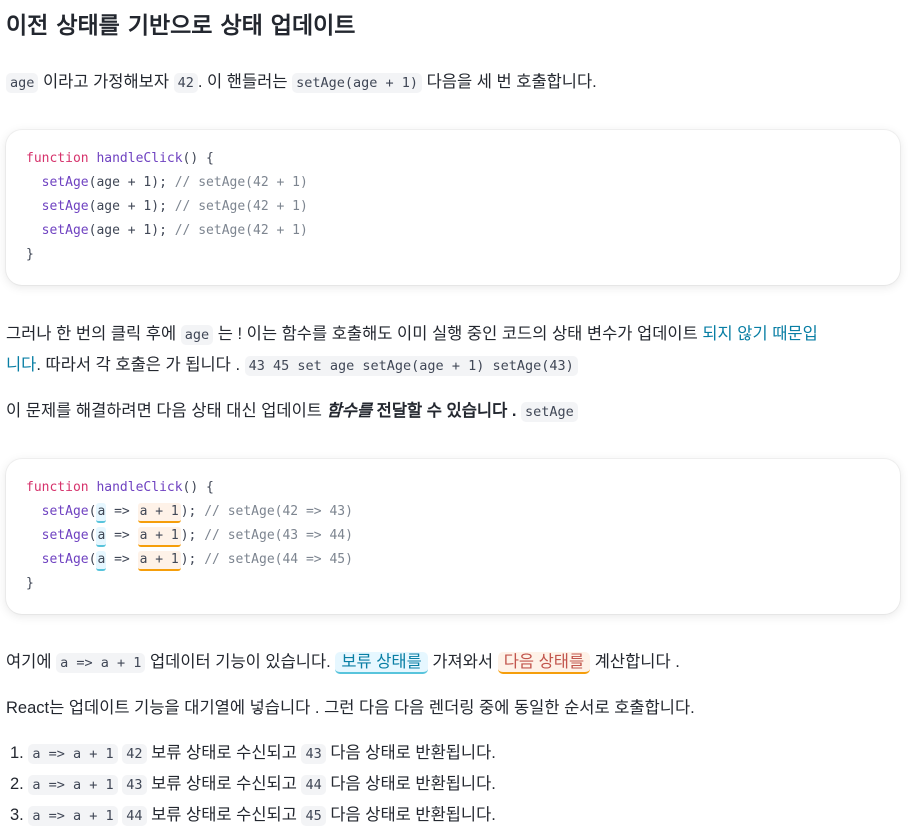 The image size is (908, 830). What do you see at coordinates (21, 365) in the screenshot?
I see `state-snapshot-link: 니다` at bounding box center [21, 365].